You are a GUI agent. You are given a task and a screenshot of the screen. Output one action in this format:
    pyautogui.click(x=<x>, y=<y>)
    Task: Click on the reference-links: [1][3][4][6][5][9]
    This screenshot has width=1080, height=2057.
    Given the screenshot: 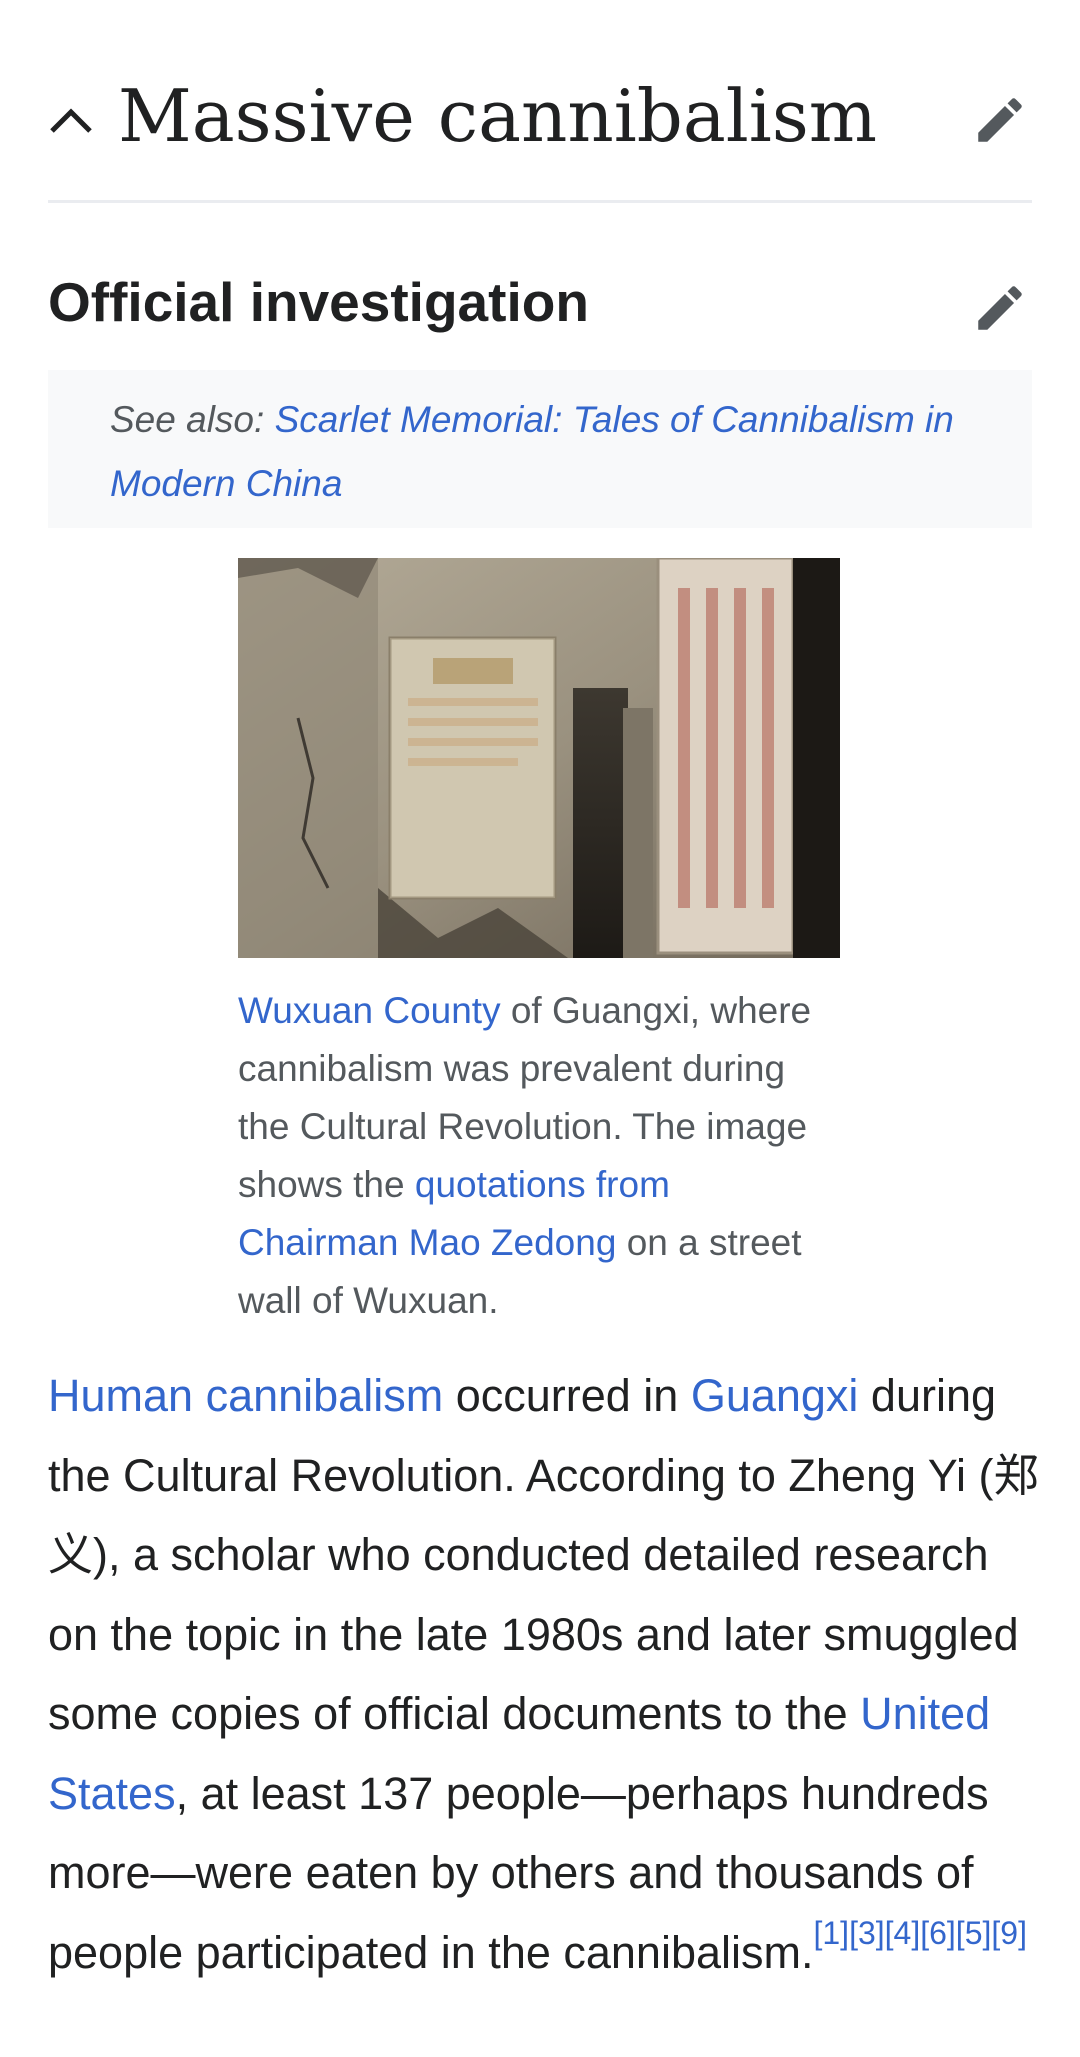 What is the action you would take?
    pyautogui.click(x=919, y=1933)
    